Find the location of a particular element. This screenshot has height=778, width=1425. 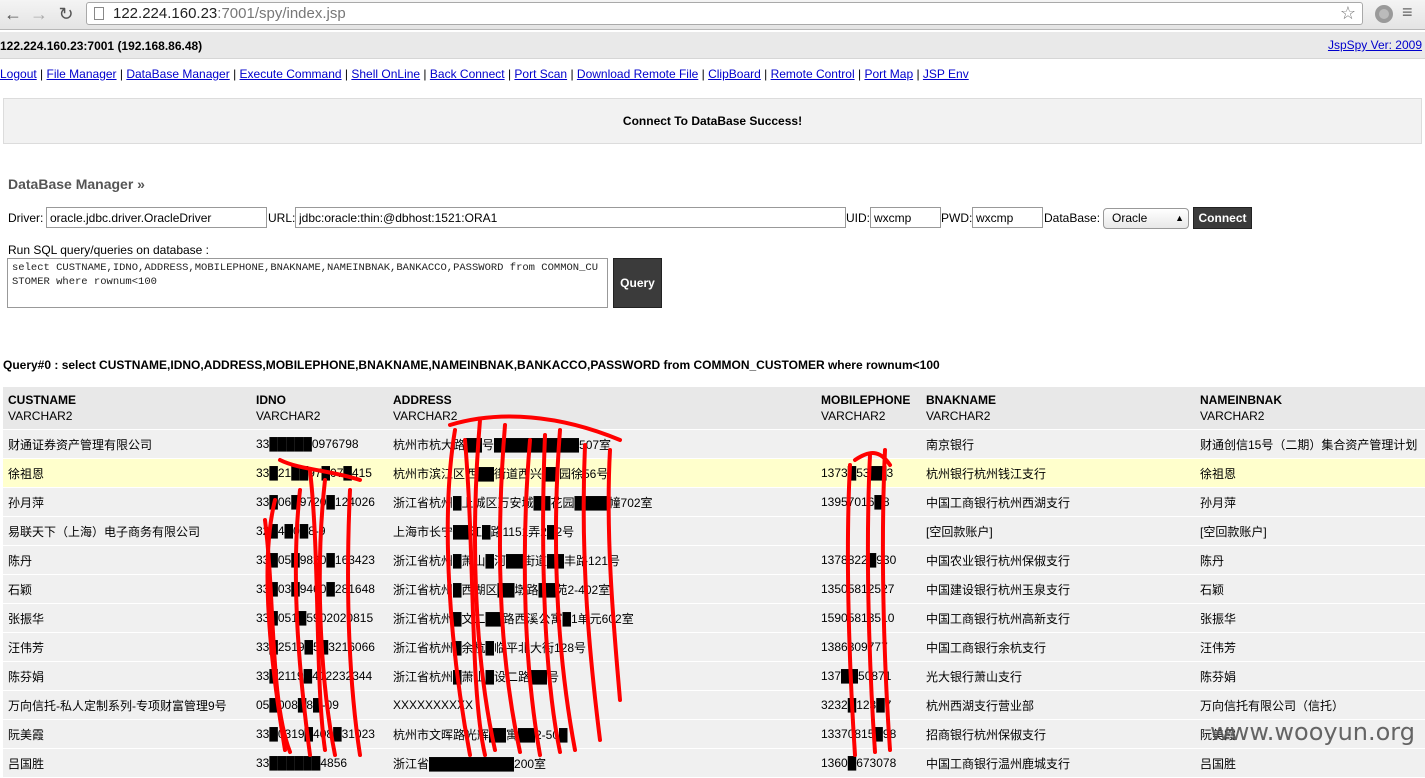

back-icon: ← is located at coordinates (13, 14).